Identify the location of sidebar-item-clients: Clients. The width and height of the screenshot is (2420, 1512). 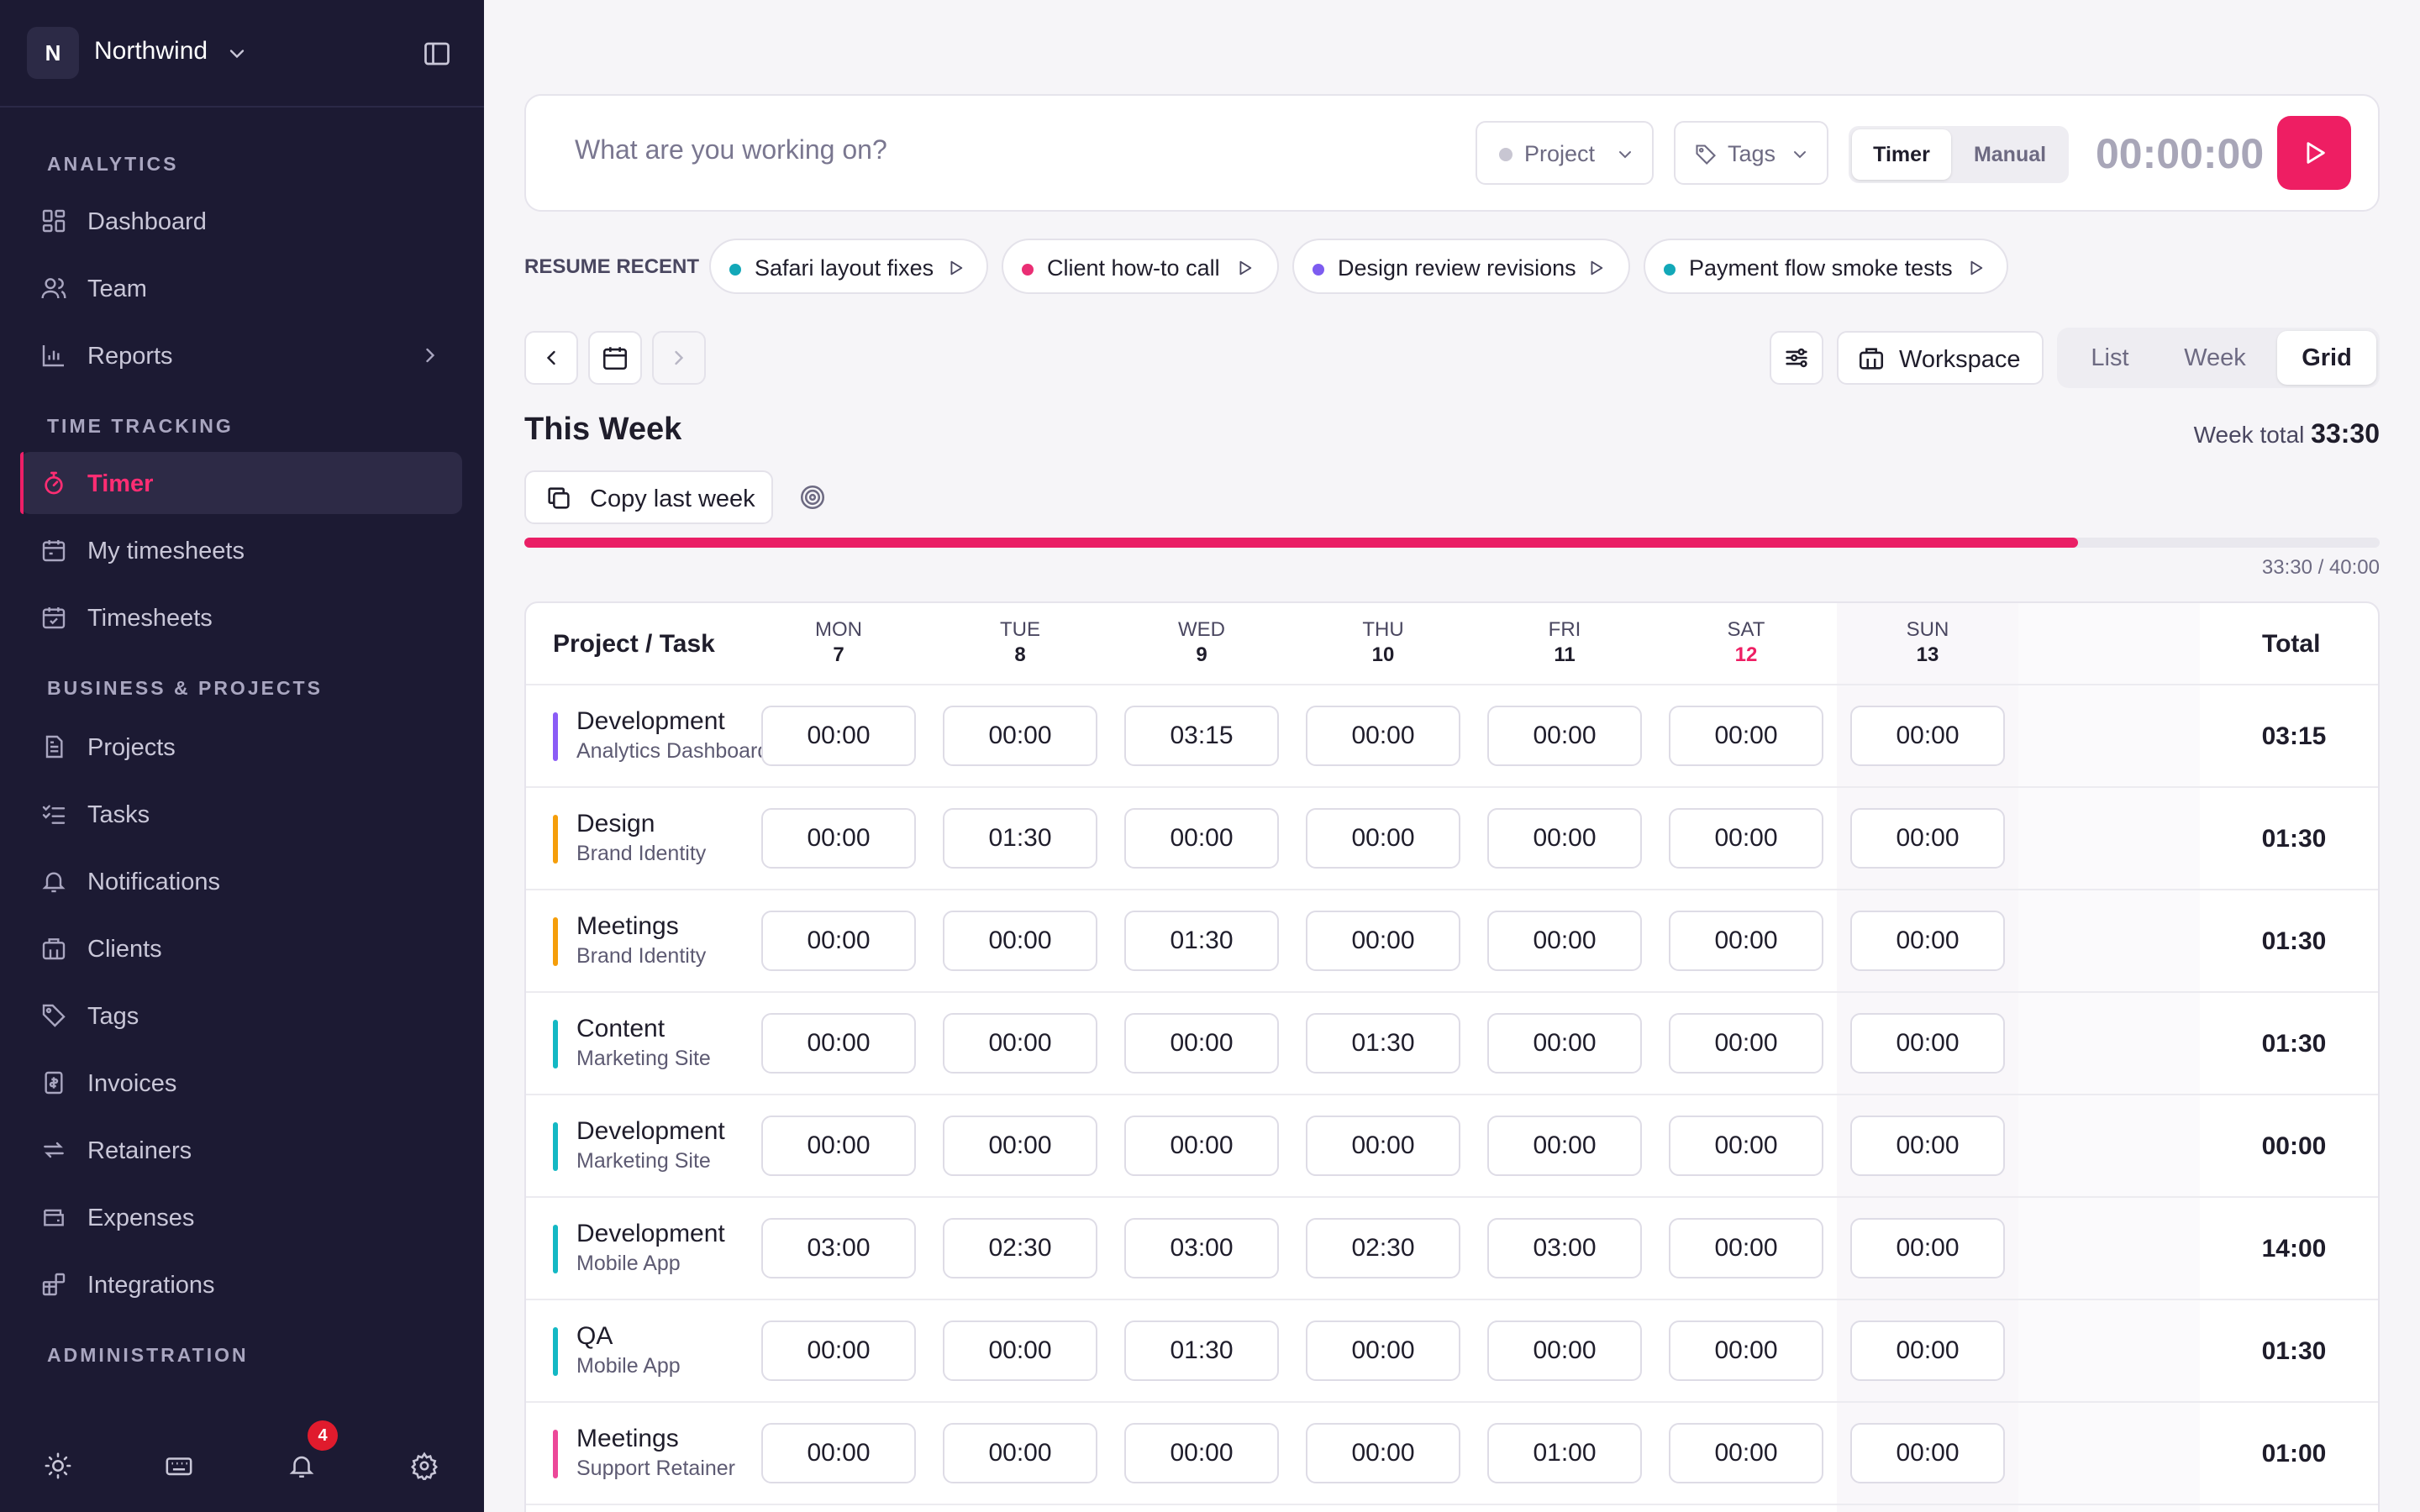
(241, 948).